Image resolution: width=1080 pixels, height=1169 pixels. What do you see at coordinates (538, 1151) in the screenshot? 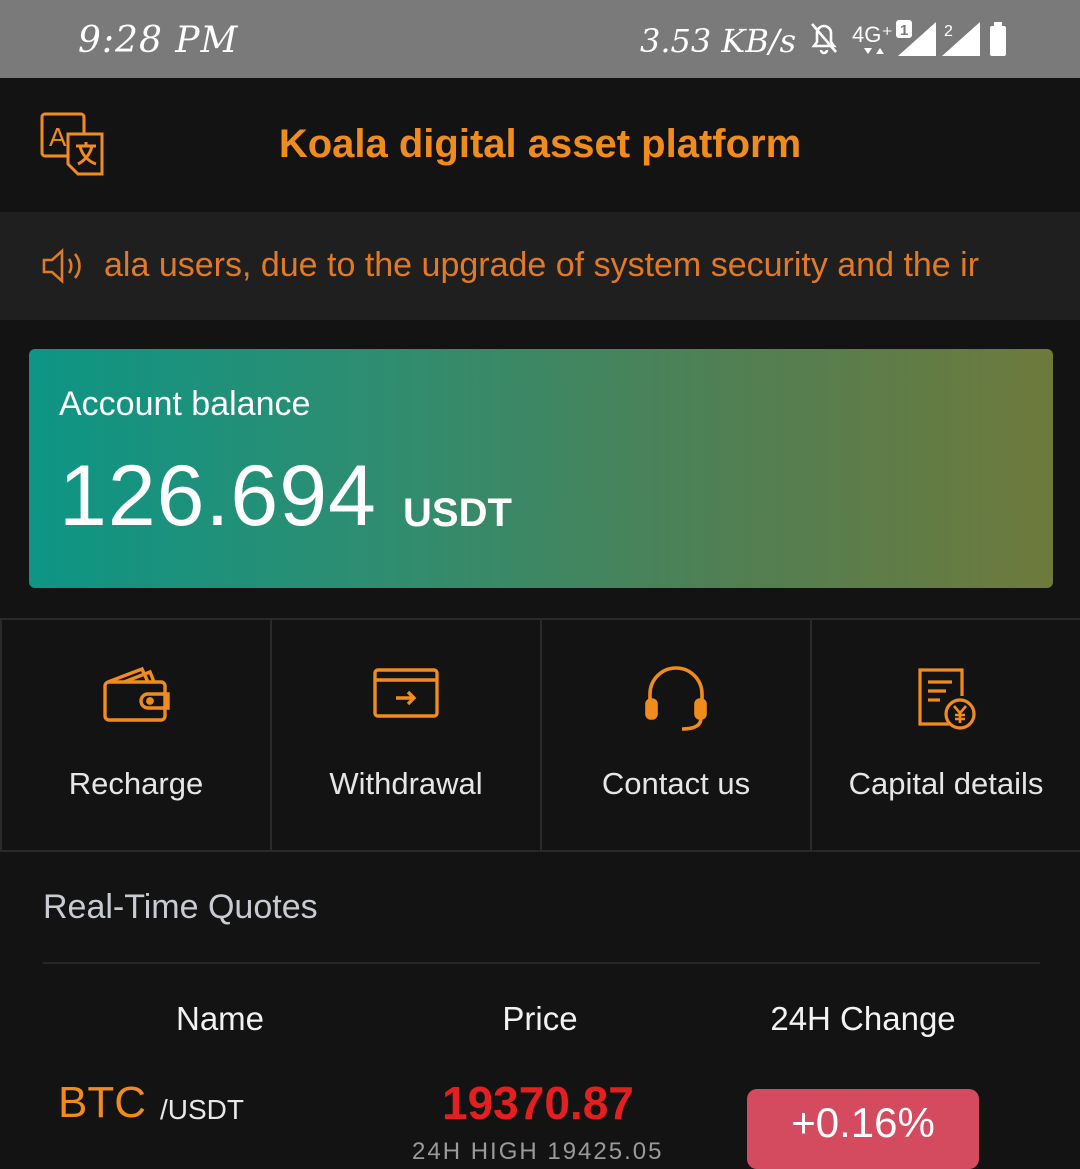
I see `coin-24h-high: 24H HIGH 19425.05` at bounding box center [538, 1151].